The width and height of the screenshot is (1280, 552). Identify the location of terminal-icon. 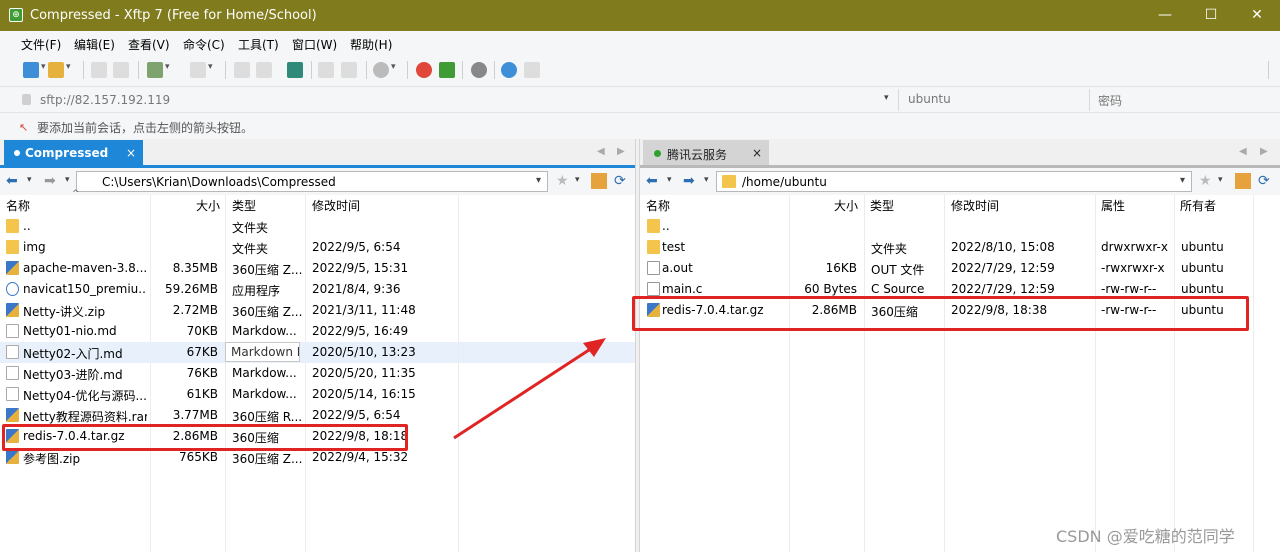
(201, 70).